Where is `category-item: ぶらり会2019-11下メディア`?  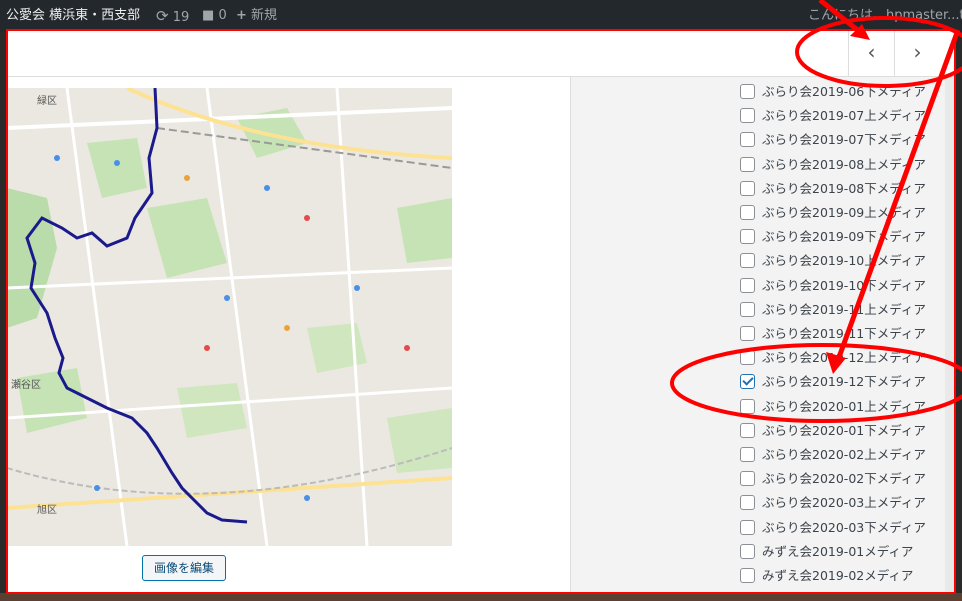 category-item: ぶらり会2019-11下メディア is located at coordinates (833, 334).